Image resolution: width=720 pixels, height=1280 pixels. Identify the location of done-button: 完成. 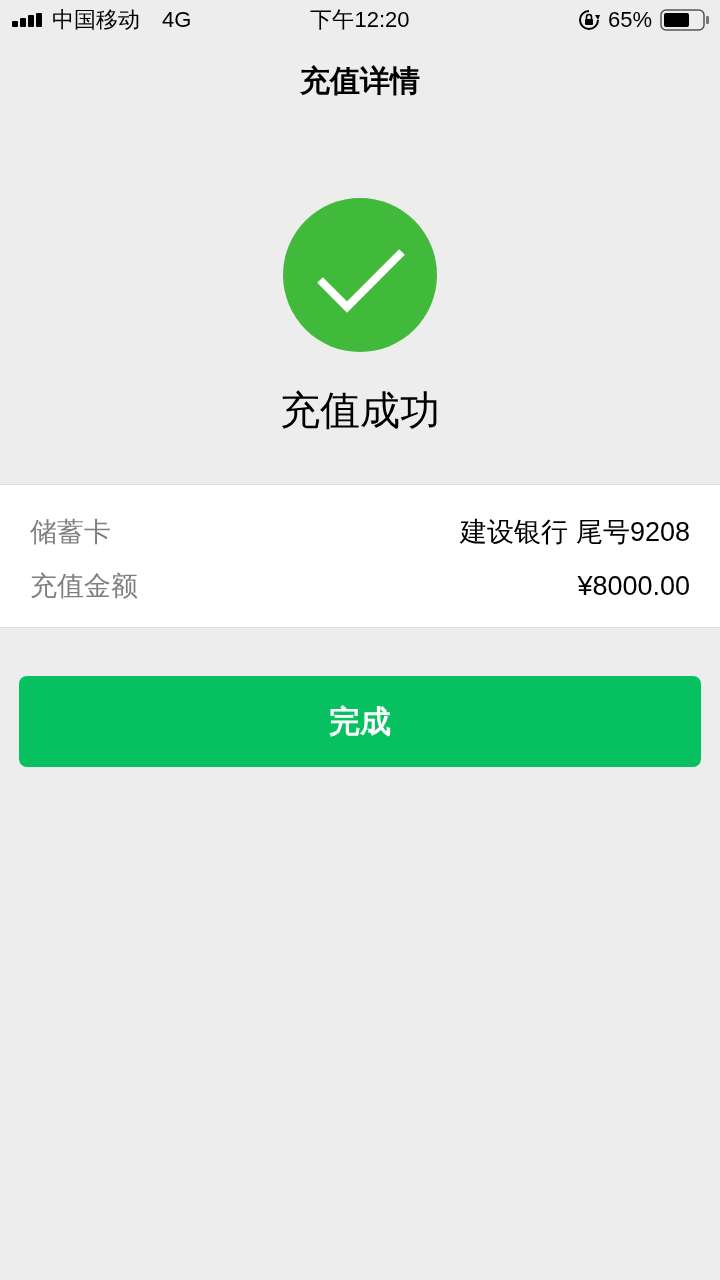
(360, 721).